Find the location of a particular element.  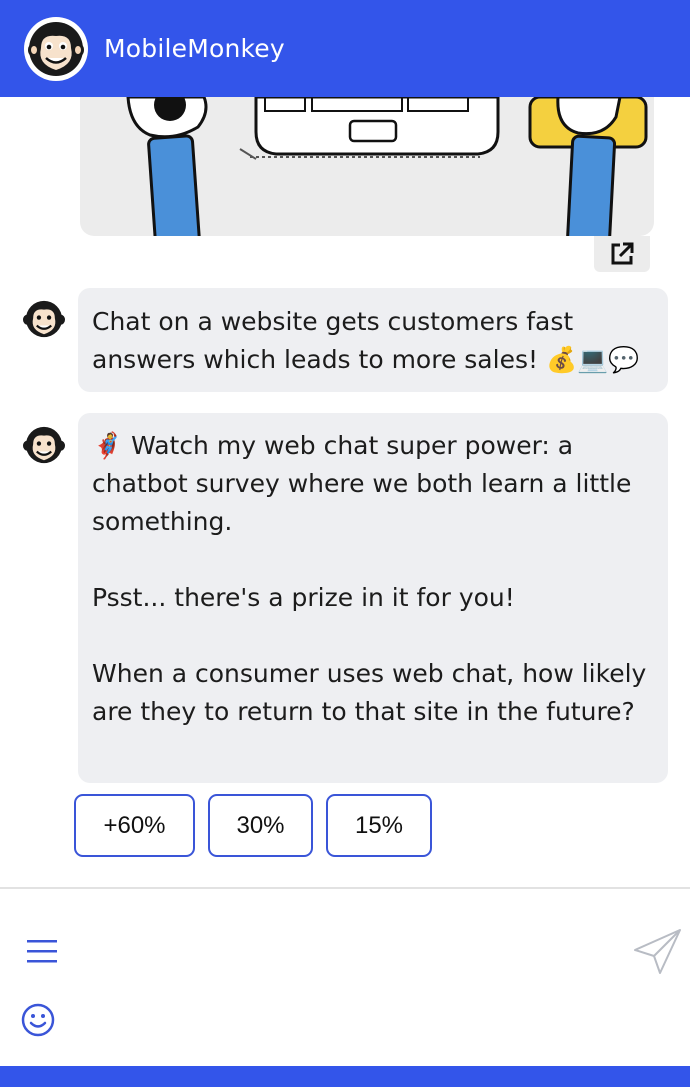

illustration-card is located at coordinates (367, 166).